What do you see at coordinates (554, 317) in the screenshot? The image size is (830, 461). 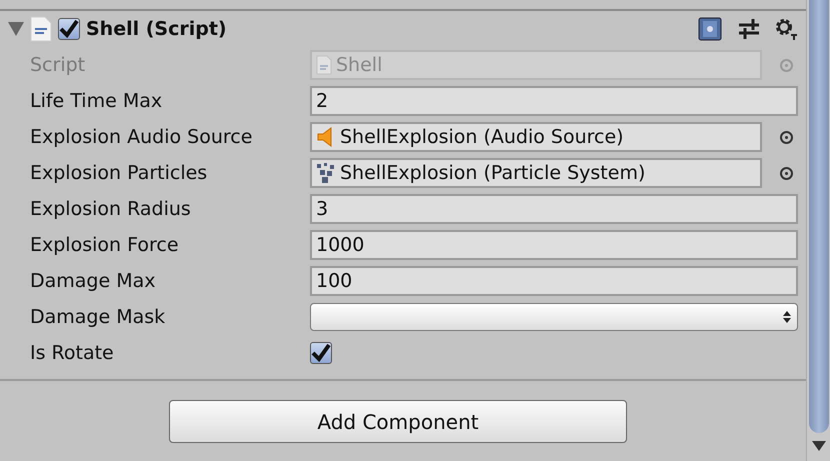 I see `mask-dropdown` at bounding box center [554, 317].